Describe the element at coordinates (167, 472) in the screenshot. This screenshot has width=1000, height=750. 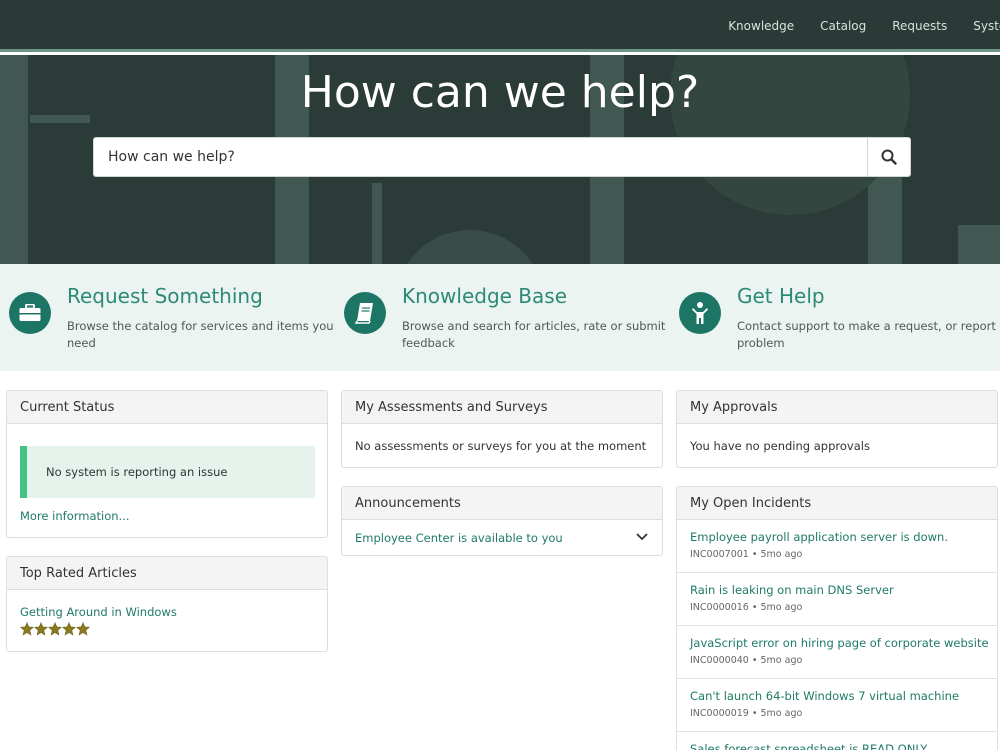
I see `status-message: No system is reporting an issue` at that location.